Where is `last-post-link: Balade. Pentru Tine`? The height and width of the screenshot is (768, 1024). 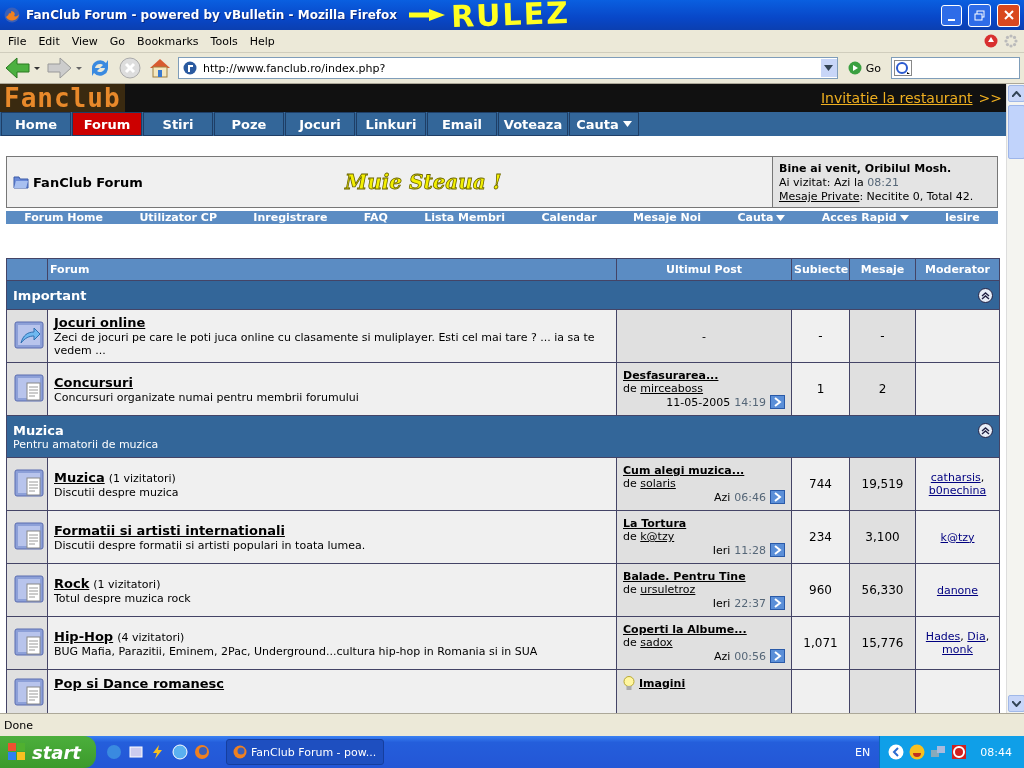
last-post-link: Balade. Pentru Tine is located at coordinates (704, 576).